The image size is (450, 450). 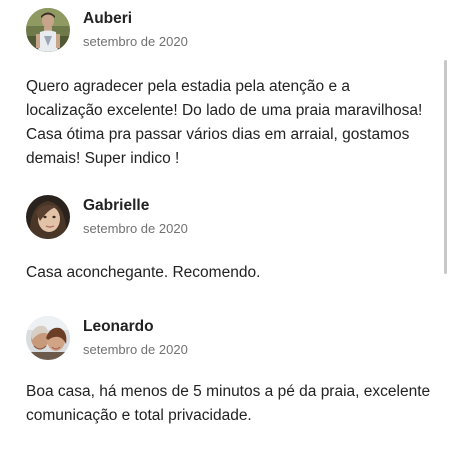 What do you see at coordinates (108, 18) in the screenshot?
I see `reviewer-name: Auberi` at bounding box center [108, 18].